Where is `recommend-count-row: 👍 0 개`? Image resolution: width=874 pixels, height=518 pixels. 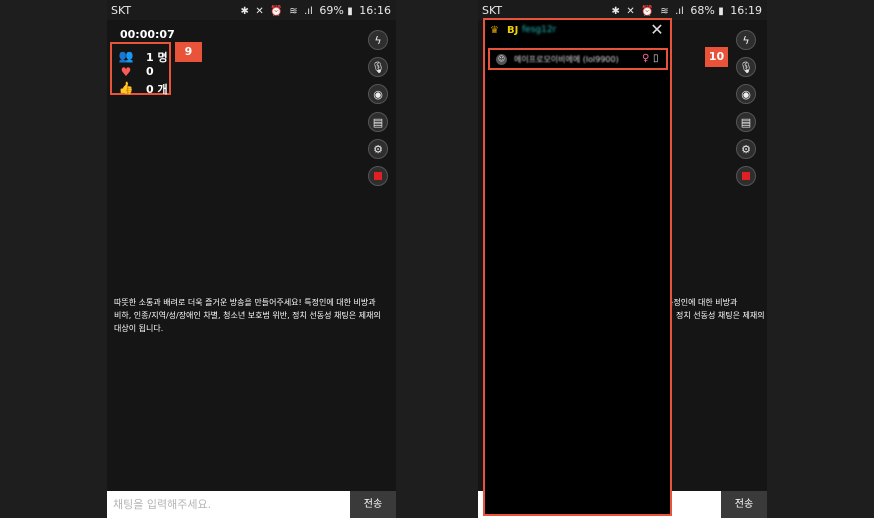
recommend-count-row: 👍 0 개 is located at coordinates (145, 88).